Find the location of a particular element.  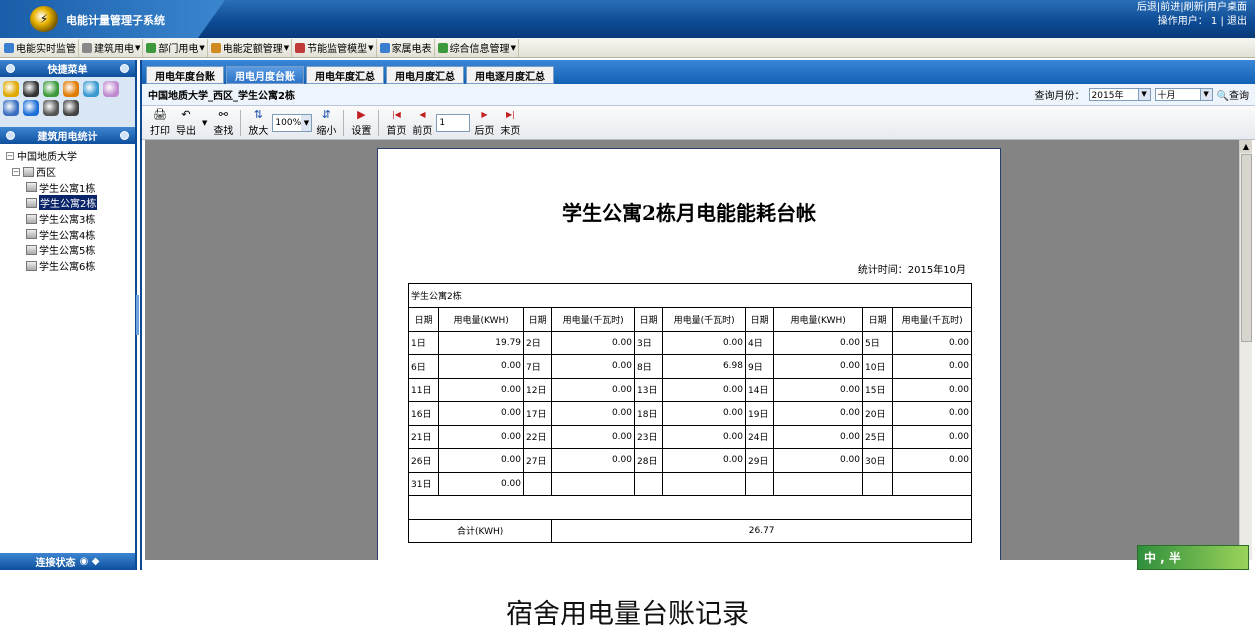

table-row: 6日 0.00 7日 0.00 8日 6.98 9日 0.00 10日 0.00 is located at coordinates (689, 366).